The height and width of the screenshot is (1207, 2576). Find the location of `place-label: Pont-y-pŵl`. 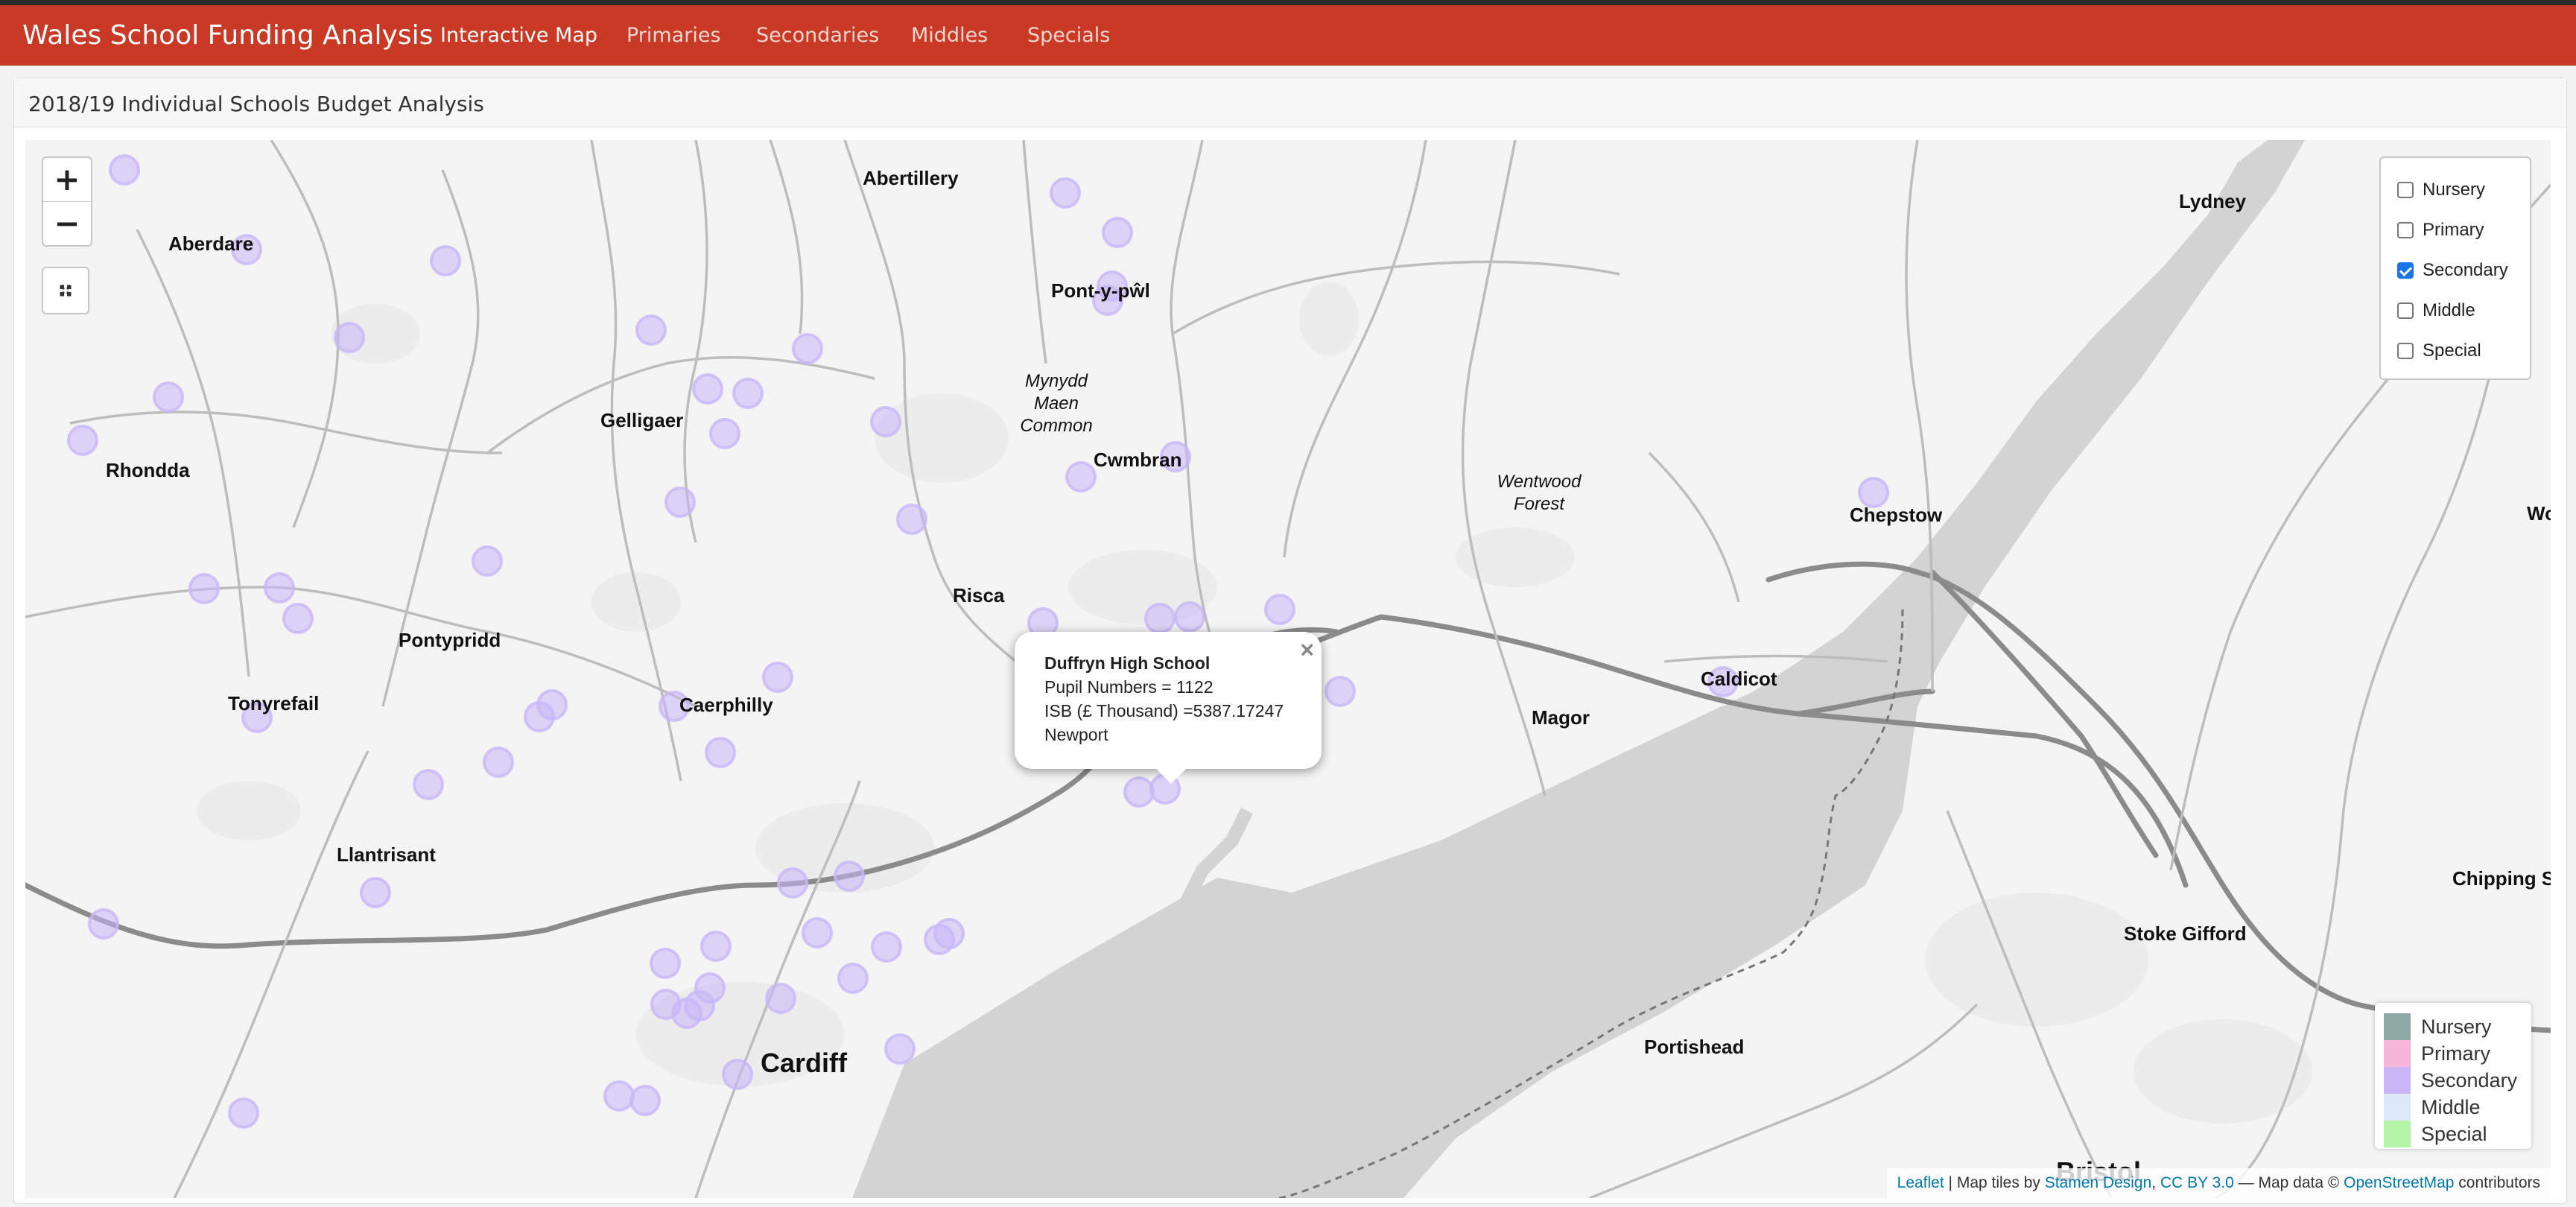

place-label: Pont-y-pŵl is located at coordinates (1101, 290).